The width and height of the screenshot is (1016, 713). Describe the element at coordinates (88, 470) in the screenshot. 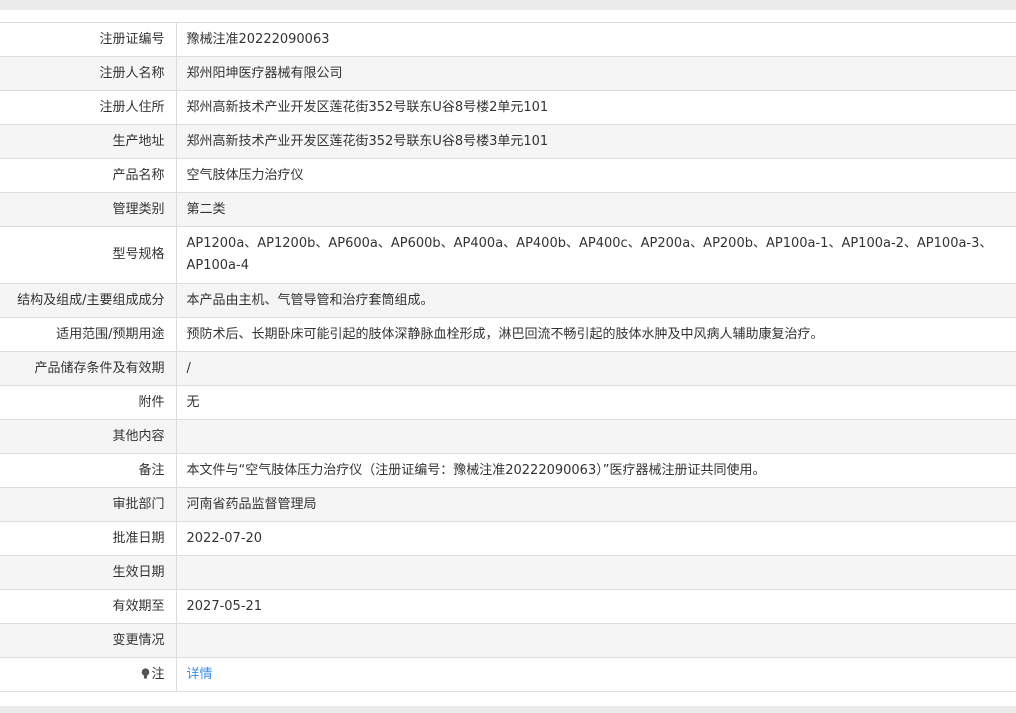

I see `row-label: 备注` at that location.